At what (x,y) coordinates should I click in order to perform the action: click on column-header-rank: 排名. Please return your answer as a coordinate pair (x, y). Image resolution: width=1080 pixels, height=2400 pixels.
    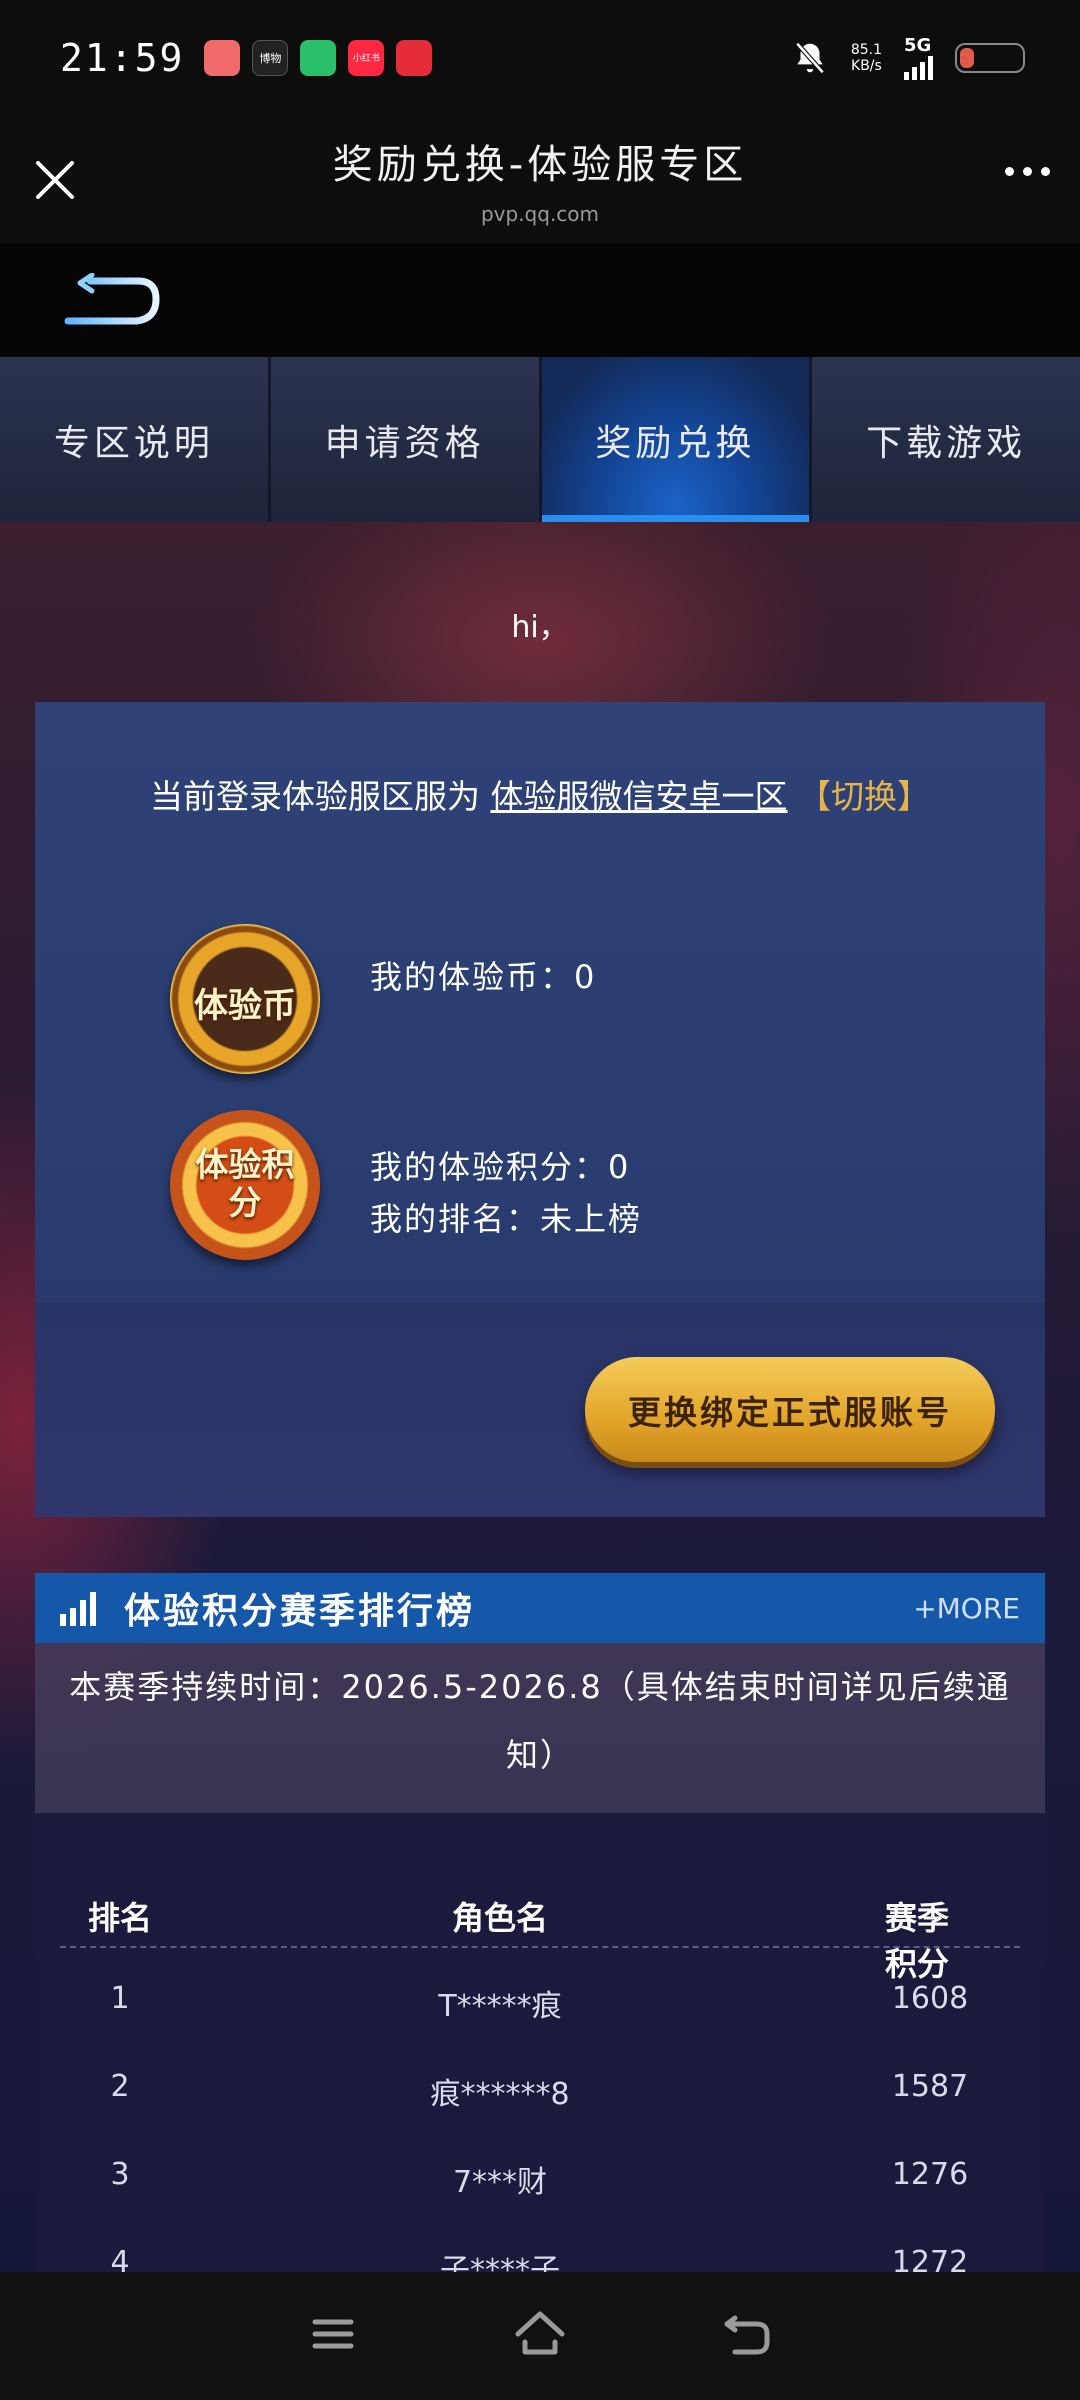
    Looking at the image, I should click on (120, 1918).